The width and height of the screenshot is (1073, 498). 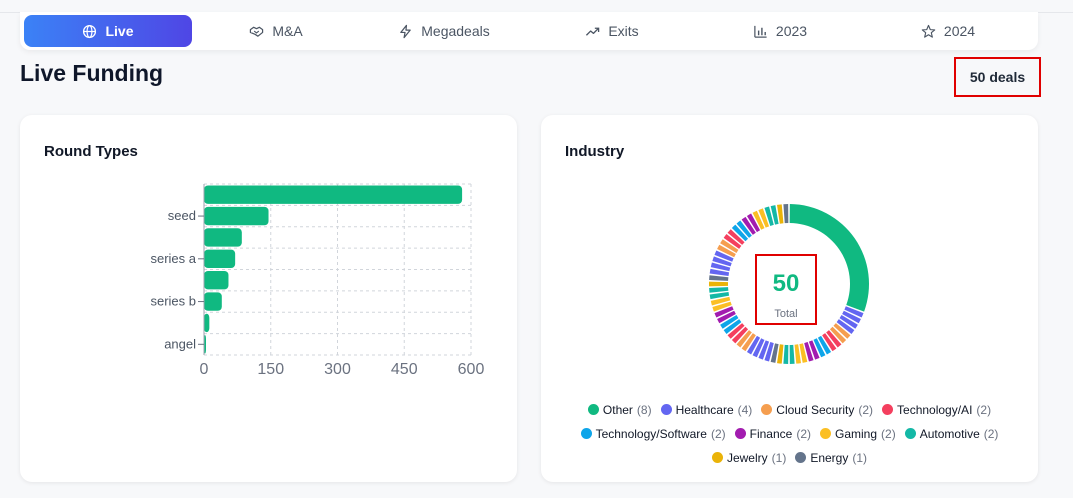 I want to click on tab-2024-label: 2024, so click(x=959, y=31).